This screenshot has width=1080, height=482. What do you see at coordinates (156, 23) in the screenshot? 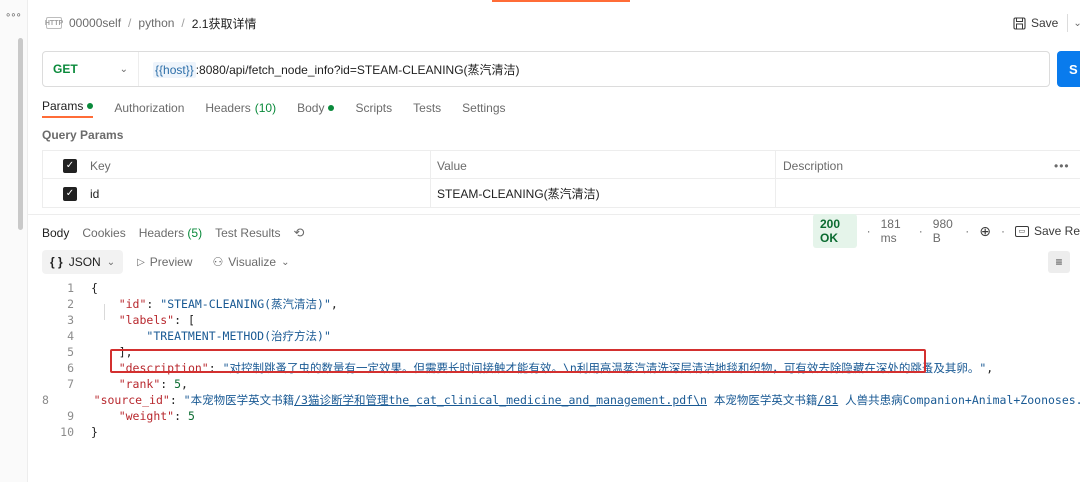
I see `breadcrumb-folder: python` at bounding box center [156, 23].